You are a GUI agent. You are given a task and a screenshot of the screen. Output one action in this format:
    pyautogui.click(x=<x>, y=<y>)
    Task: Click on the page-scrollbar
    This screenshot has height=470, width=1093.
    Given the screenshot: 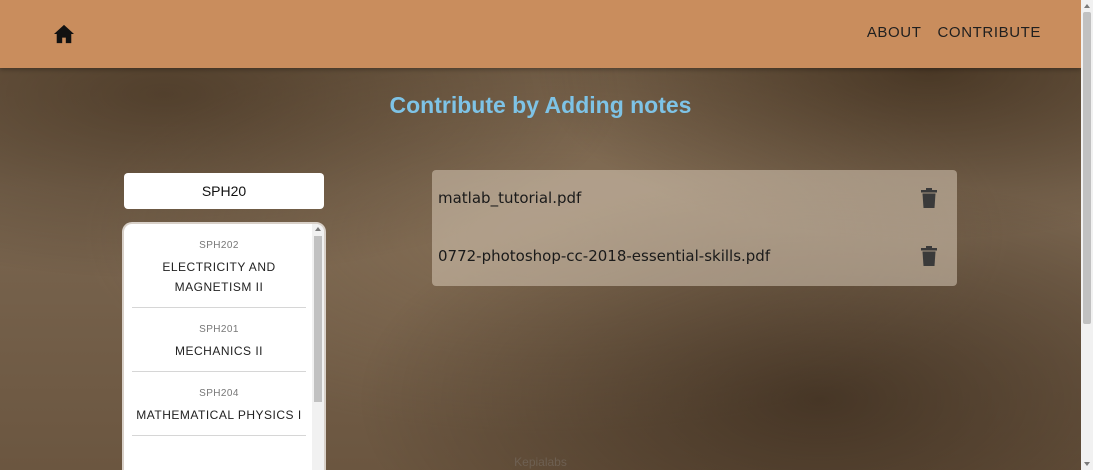 What is the action you would take?
    pyautogui.click(x=1087, y=235)
    